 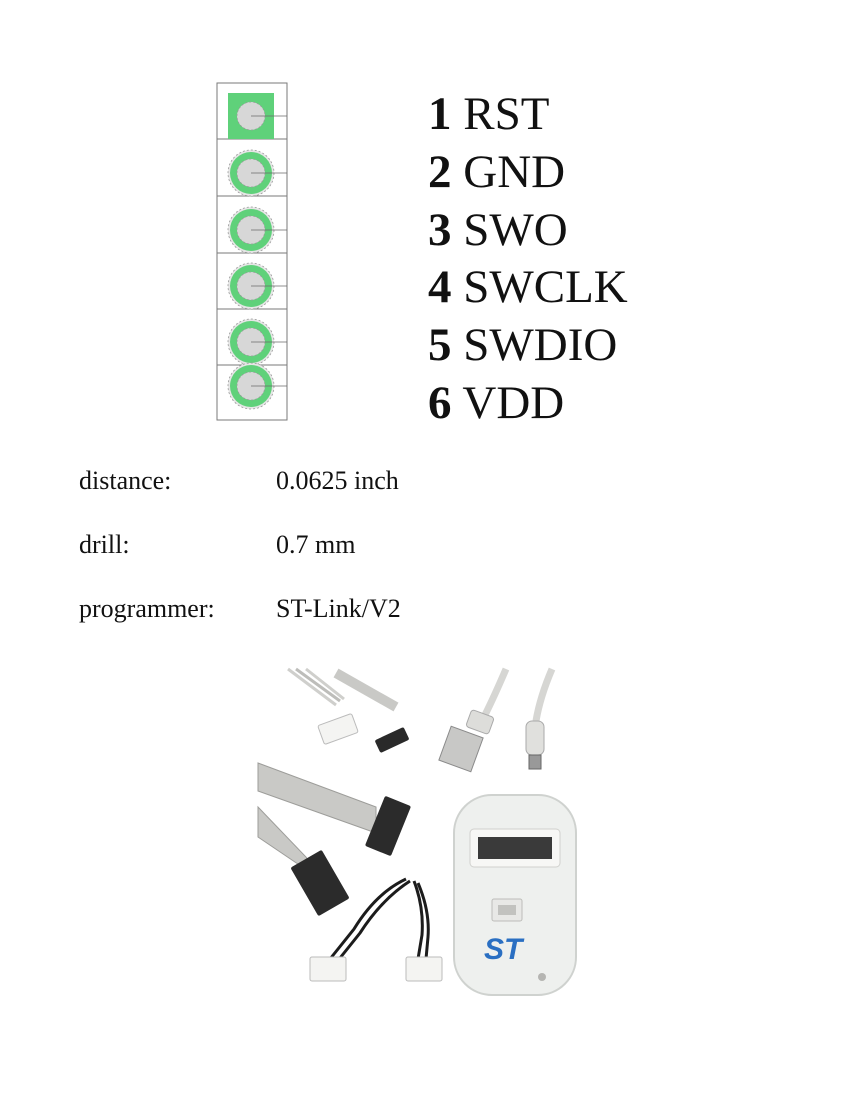 What do you see at coordinates (334, 839) in the screenshot?
I see `ribbon-cable` at bounding box center [334, 839].